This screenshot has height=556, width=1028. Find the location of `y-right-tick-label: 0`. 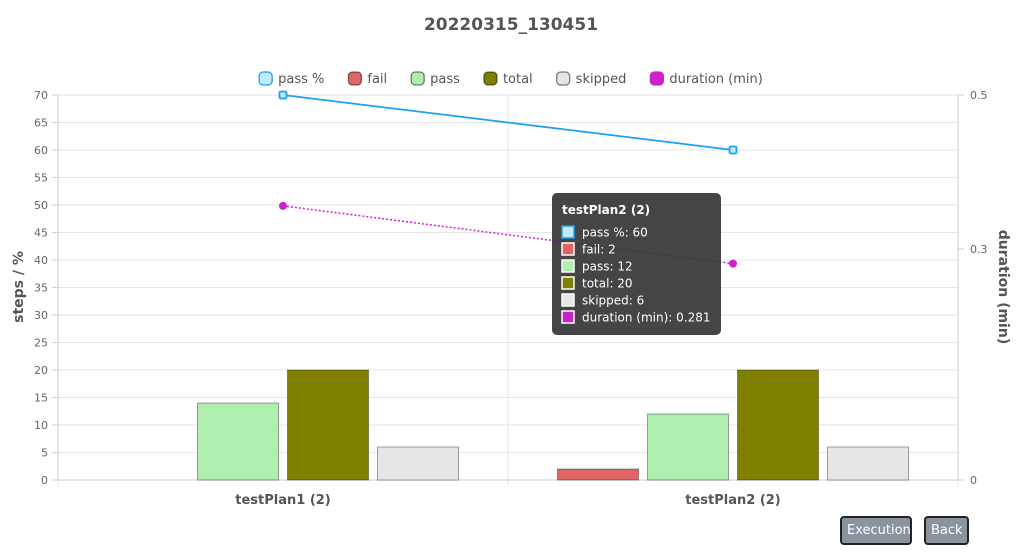

y-right-tick-label: 0 is located at coordinates (973, 480).